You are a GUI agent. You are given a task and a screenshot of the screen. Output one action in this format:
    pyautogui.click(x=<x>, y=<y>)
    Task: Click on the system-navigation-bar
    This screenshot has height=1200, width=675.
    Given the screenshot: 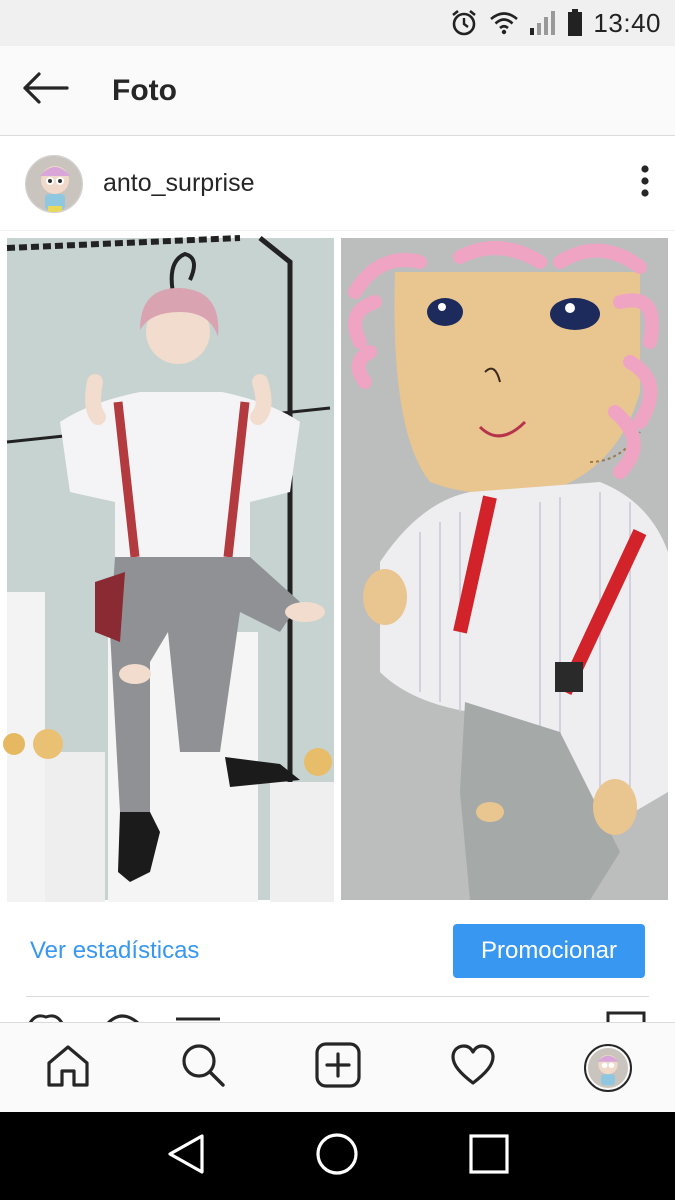 What is the action you would take?
    pyautogui.click(x=337, y=1156)
    